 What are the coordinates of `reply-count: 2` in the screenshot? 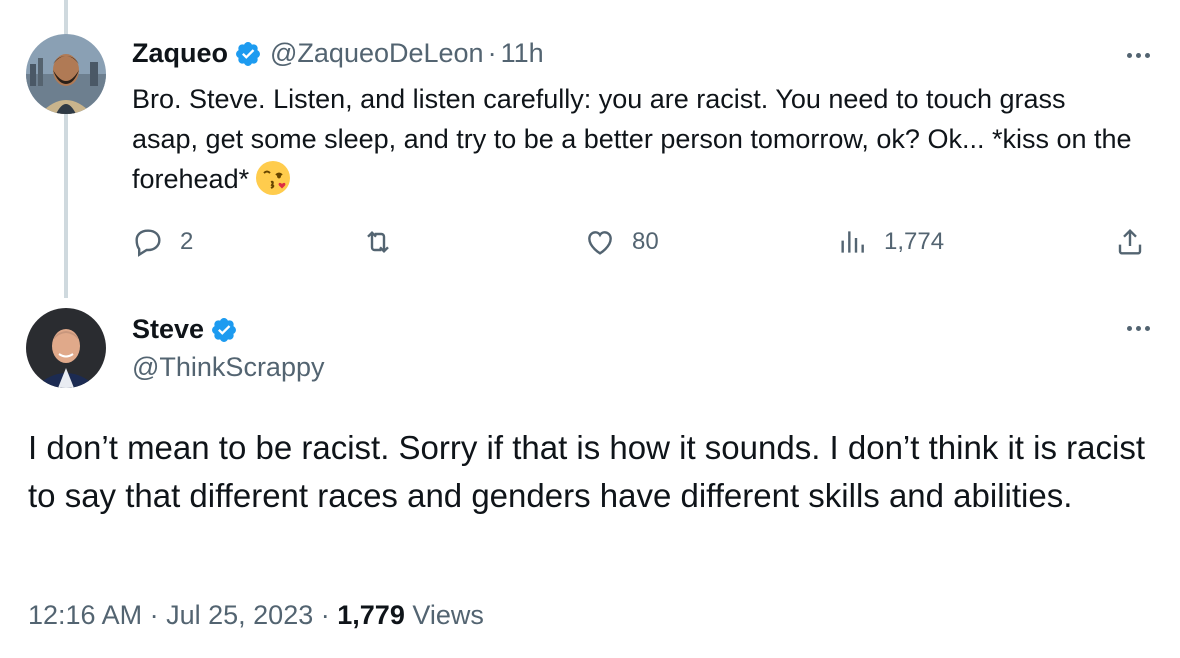 It's located at (187, 241).